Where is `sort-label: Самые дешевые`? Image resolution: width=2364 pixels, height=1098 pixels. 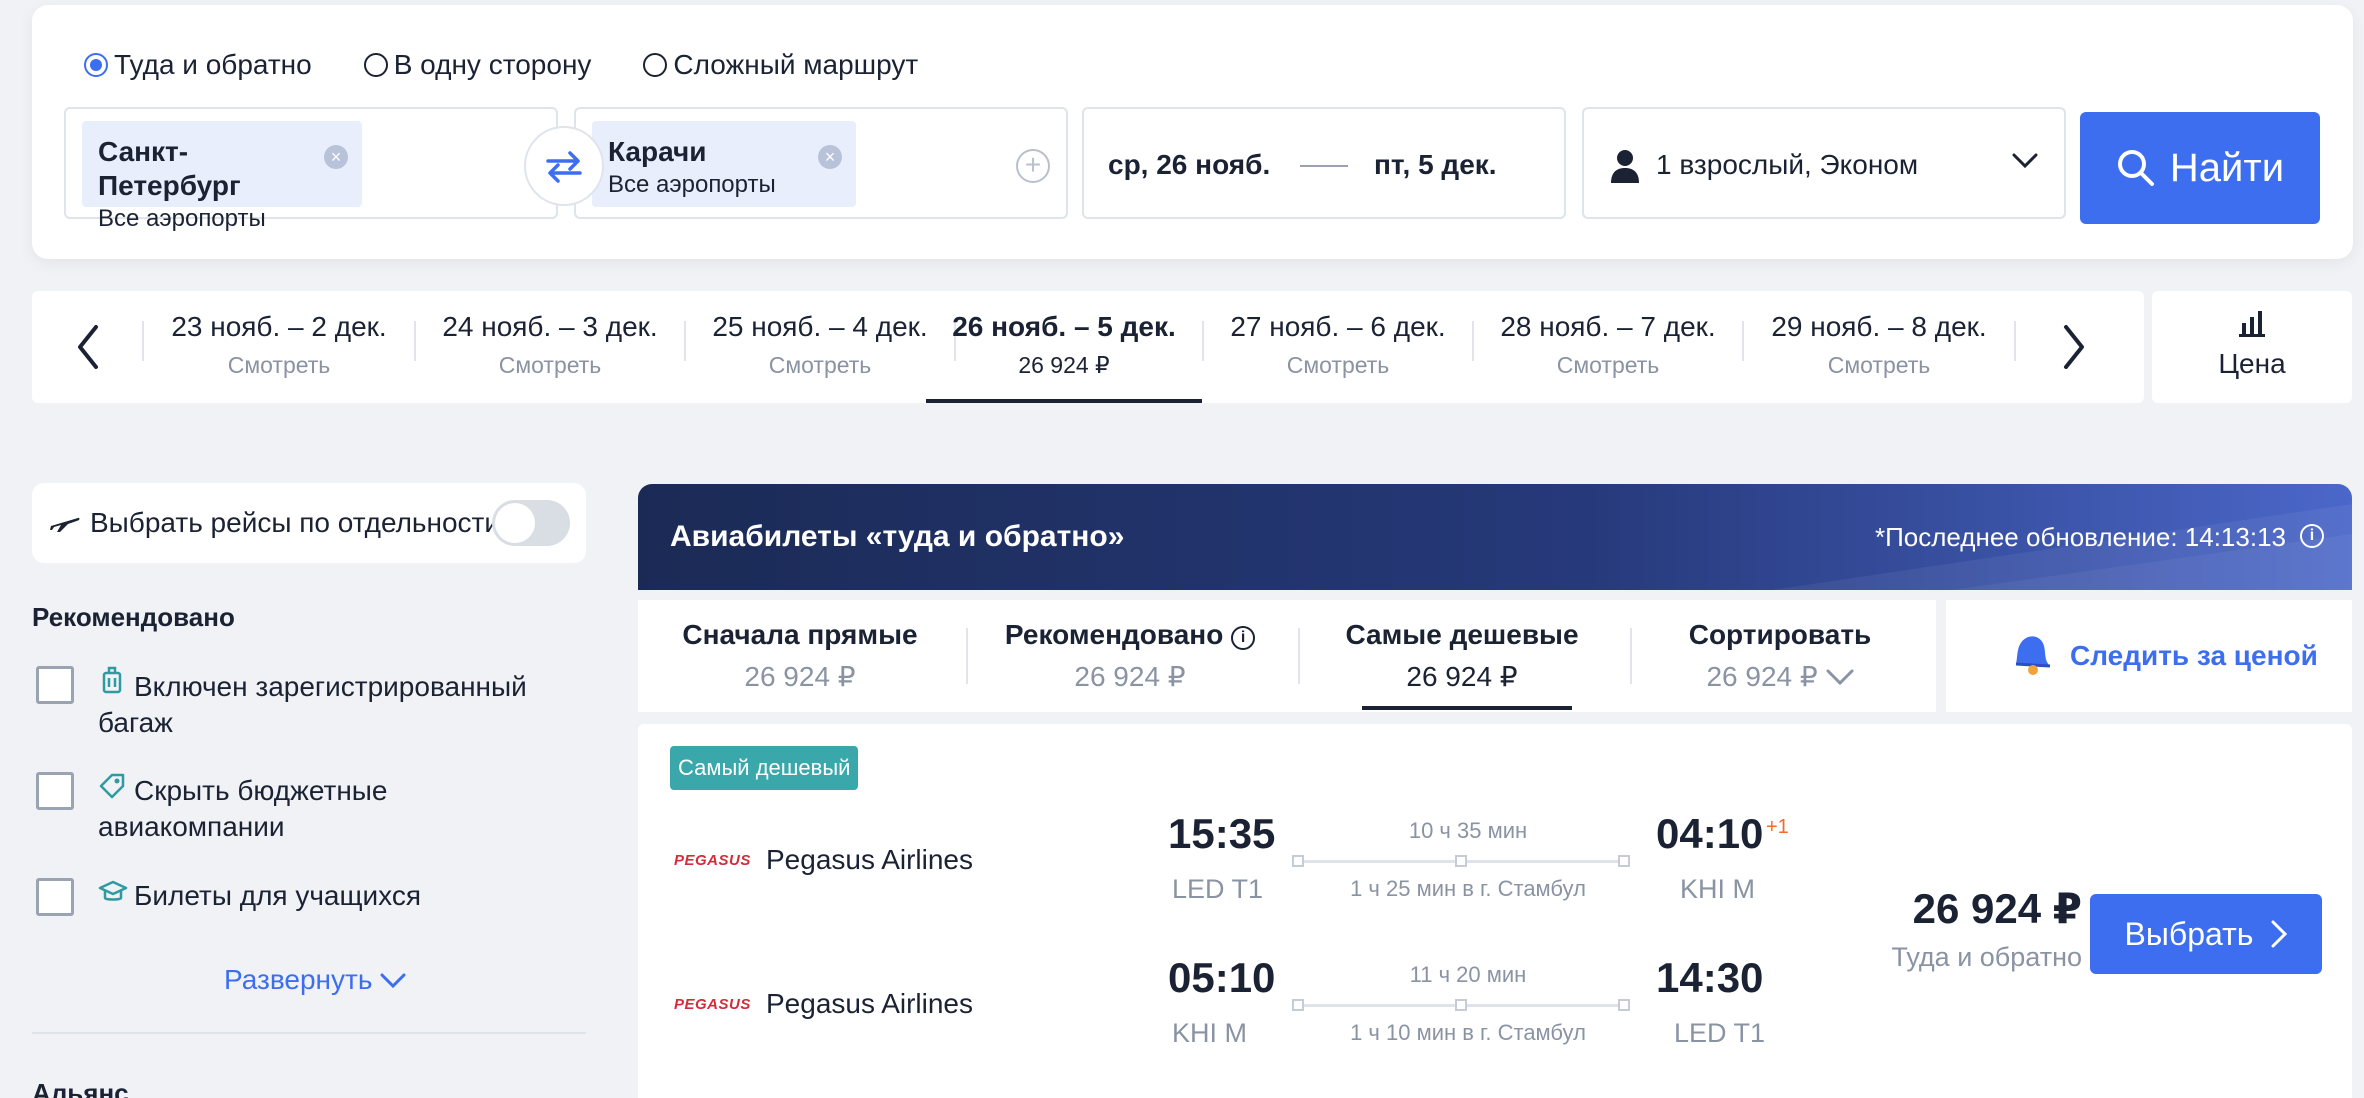 sort-label: Самые дешевые is located at coordinates (1462, 634).